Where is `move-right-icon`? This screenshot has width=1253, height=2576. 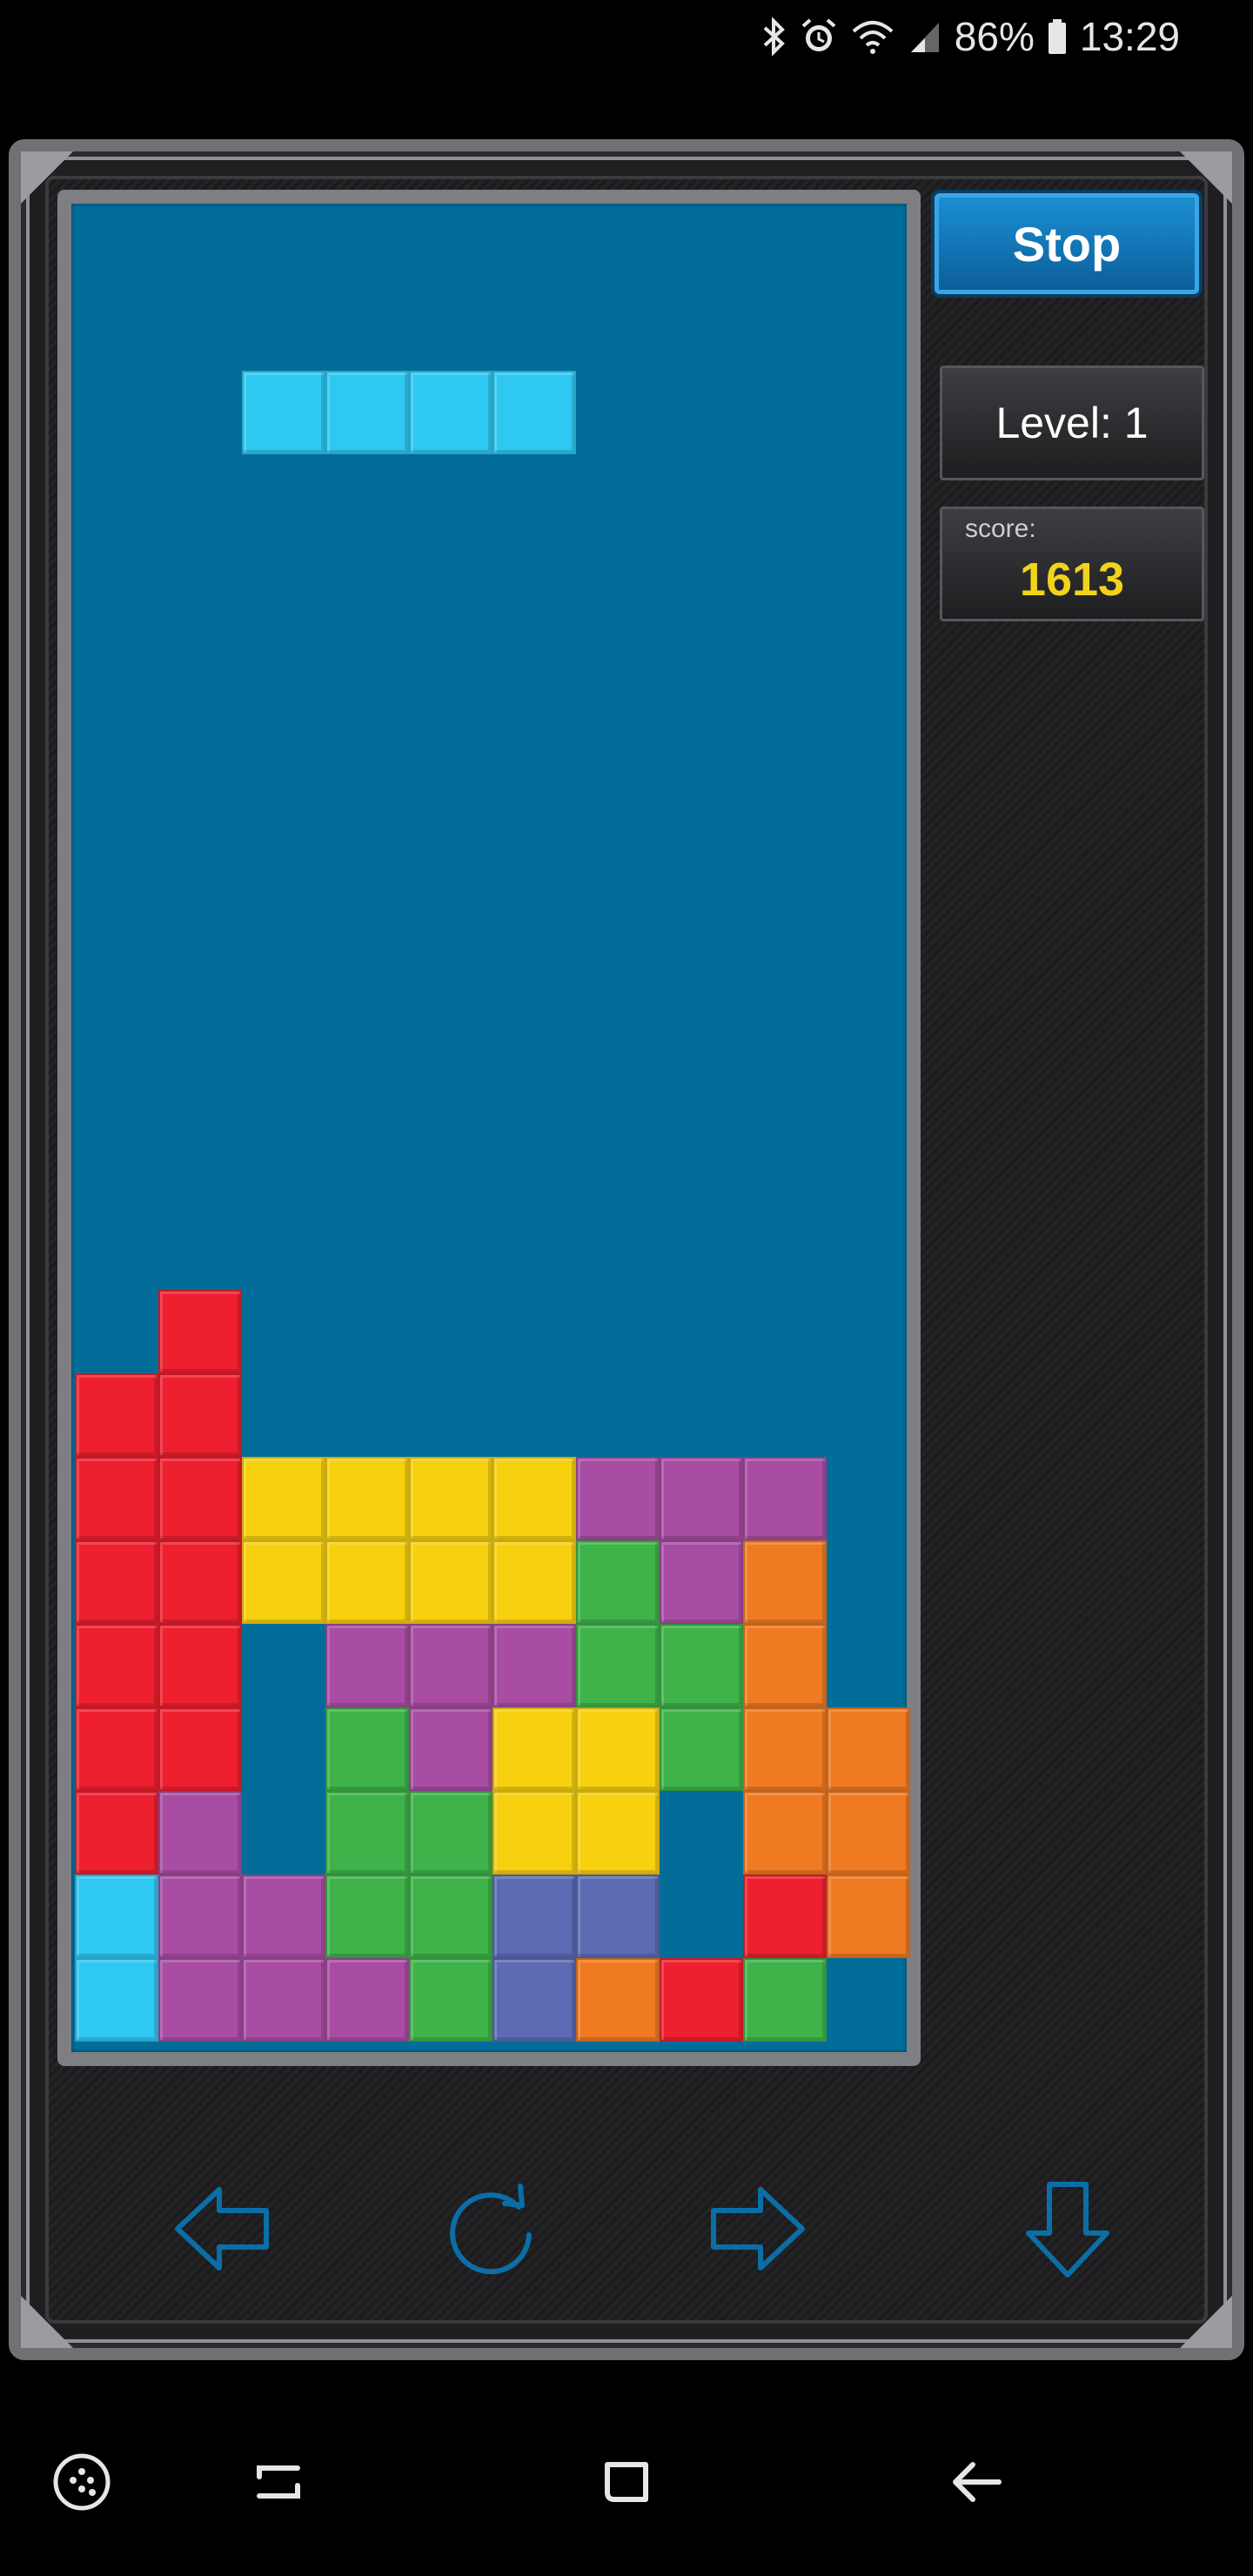 move-right-icon is located at coordinates (758, 2229).